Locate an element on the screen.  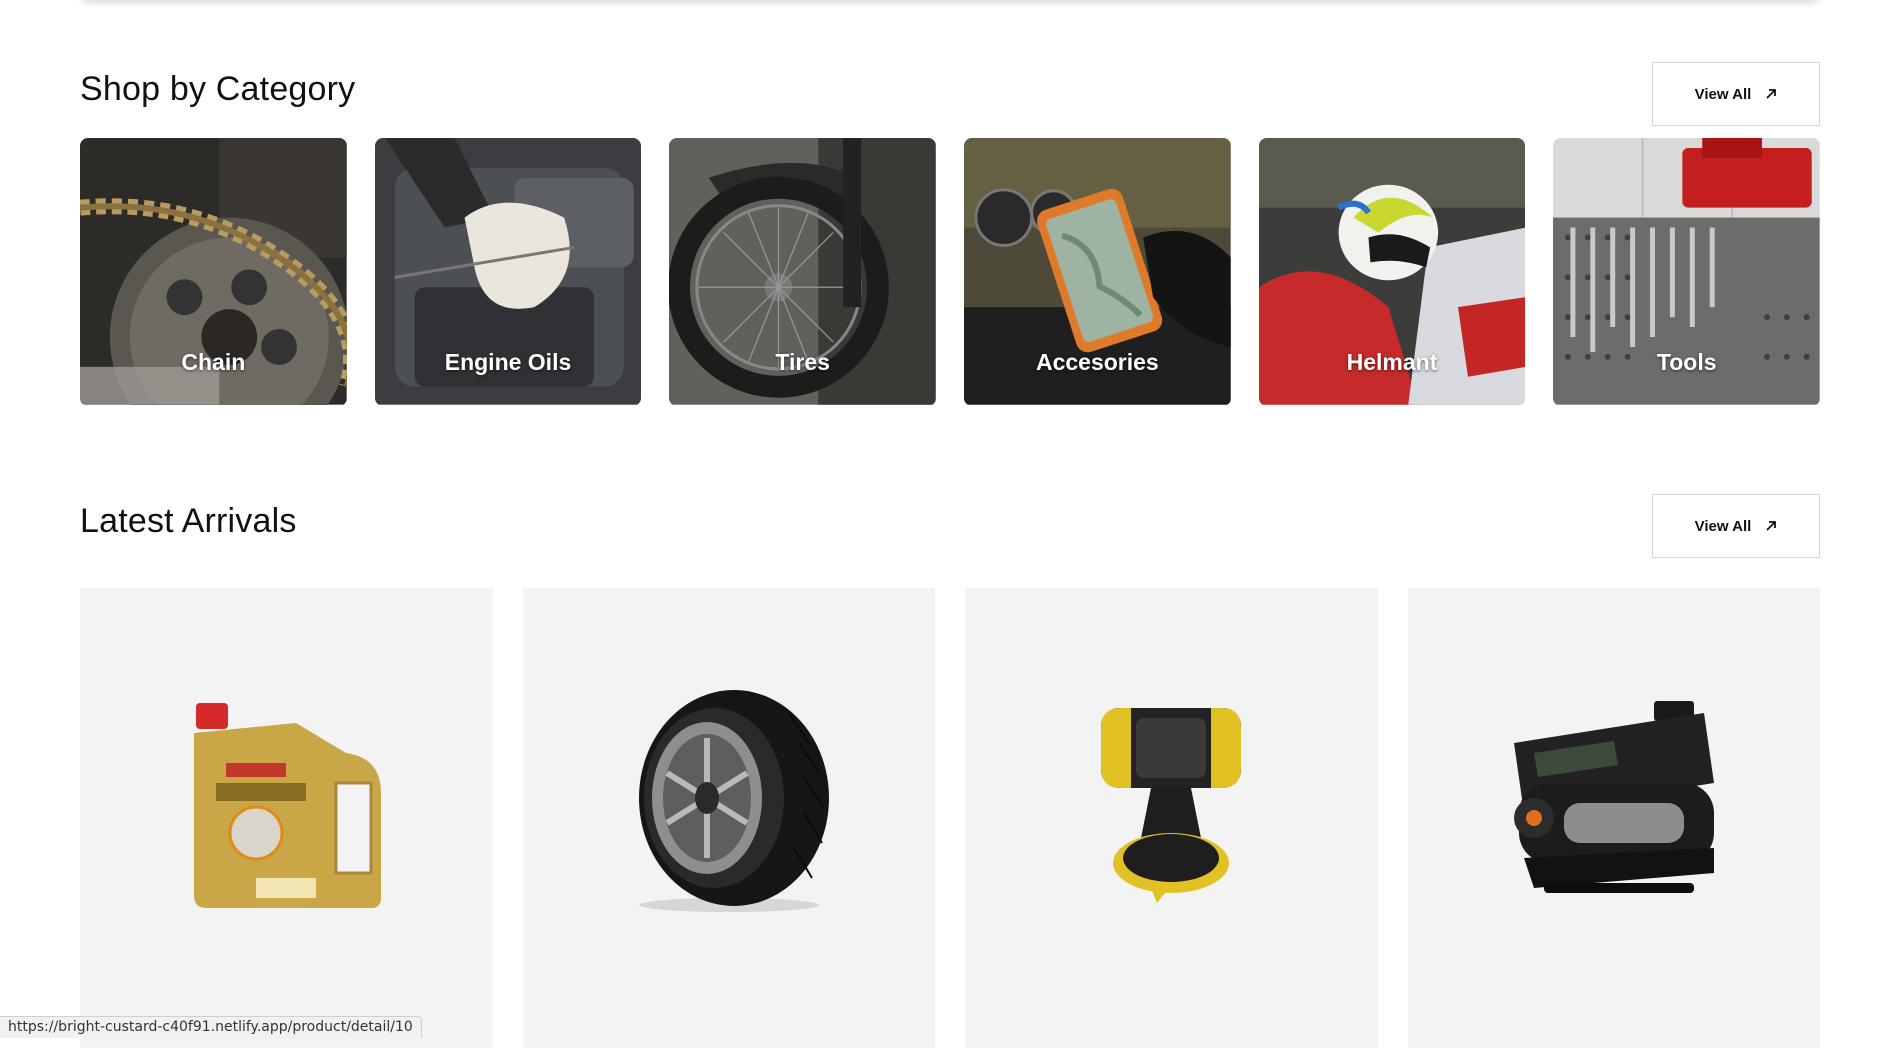
category-card-engine-oils: Engine Oils is located at coordinates (508, 272).